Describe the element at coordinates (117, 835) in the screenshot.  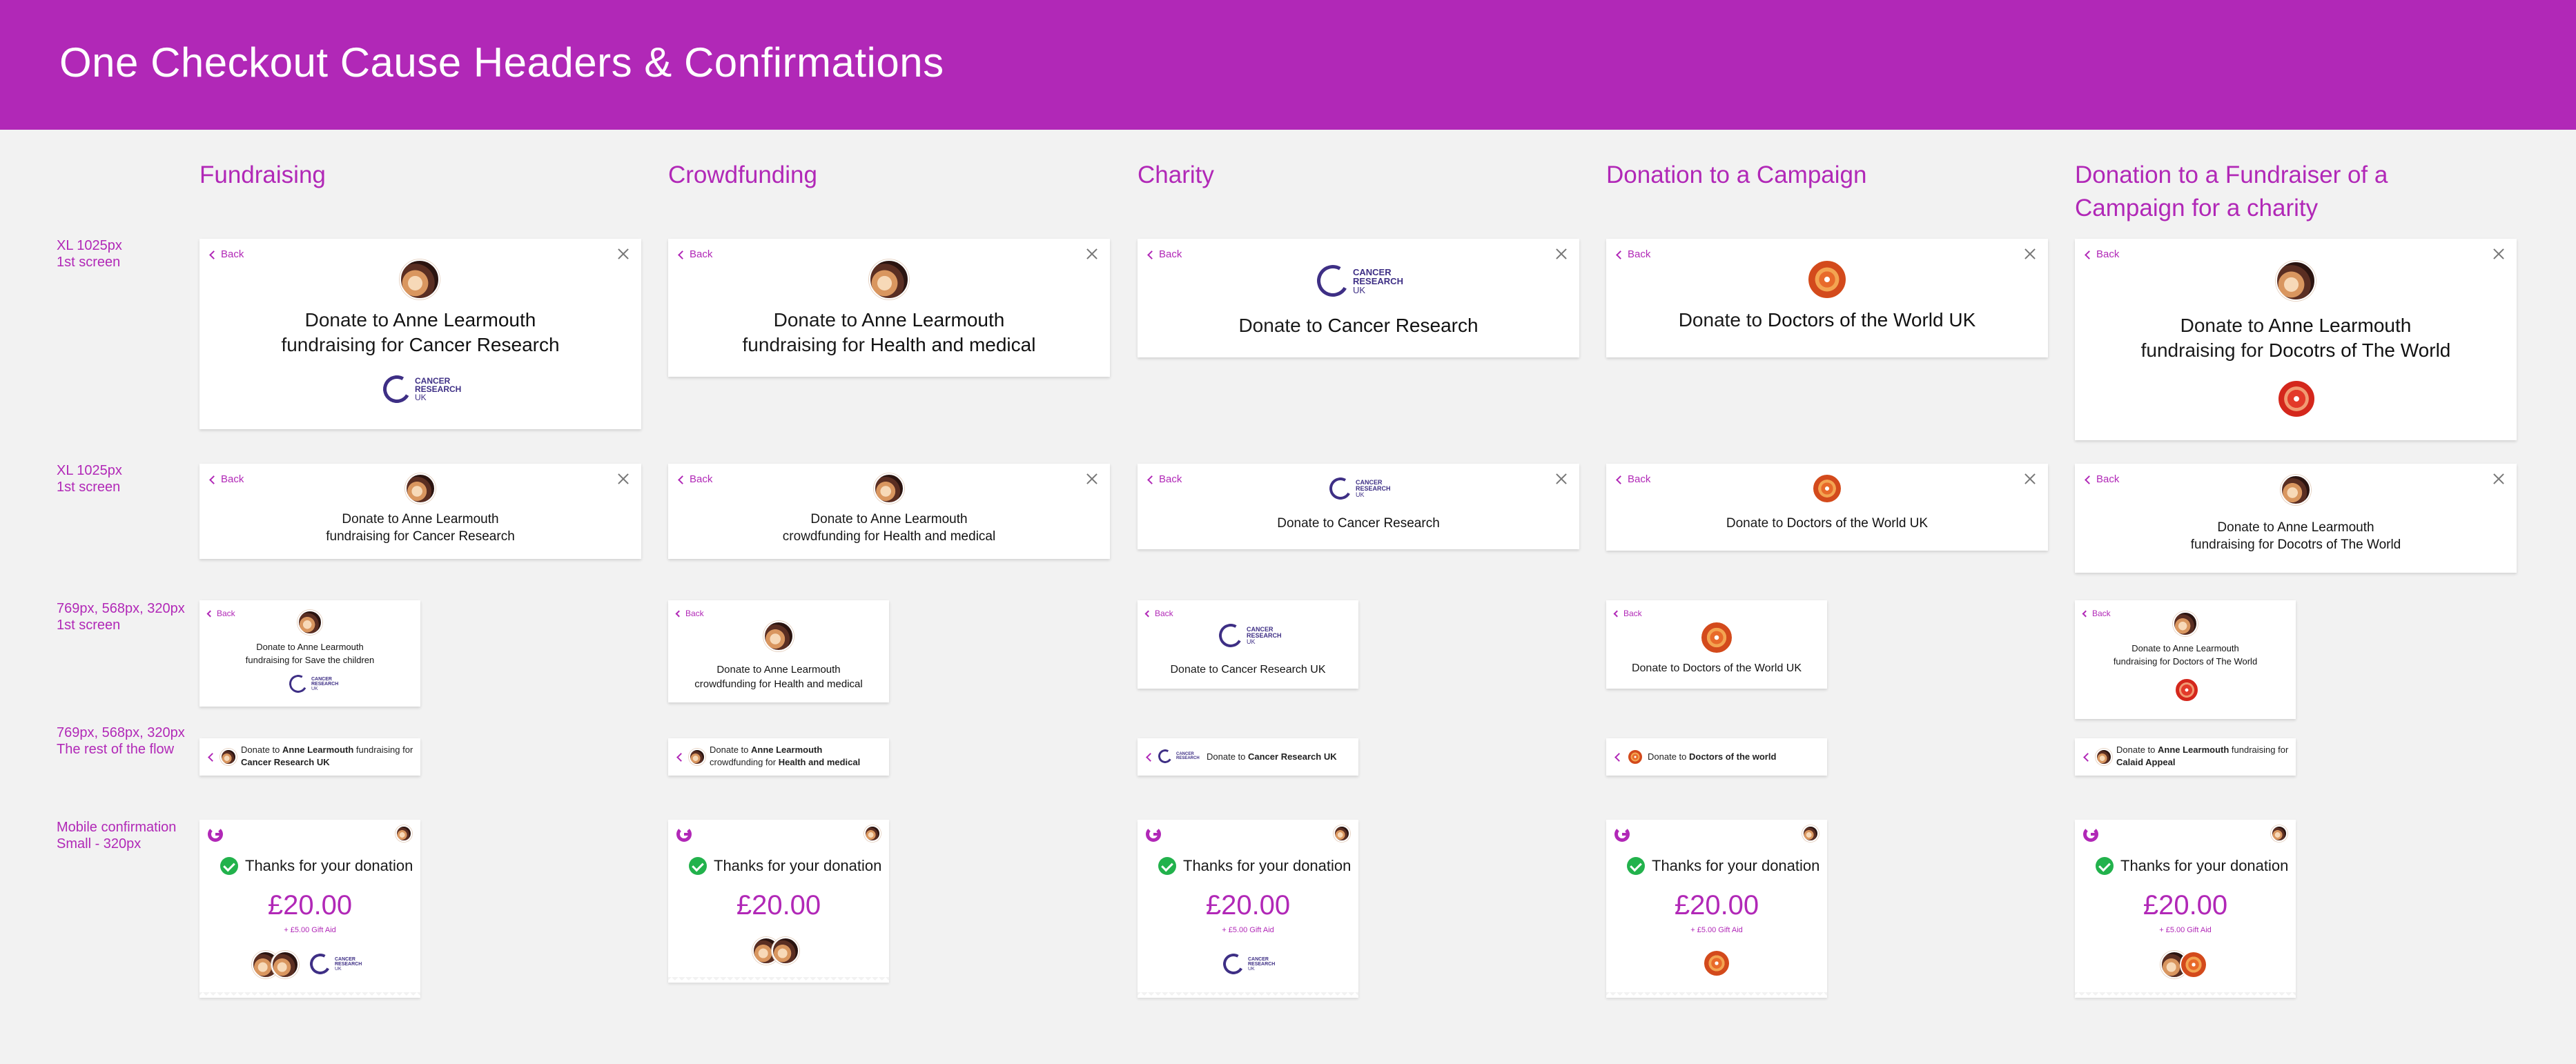
I see `row-label-mobile-confirm: Mobile confirmation Small - 320px` at that location.